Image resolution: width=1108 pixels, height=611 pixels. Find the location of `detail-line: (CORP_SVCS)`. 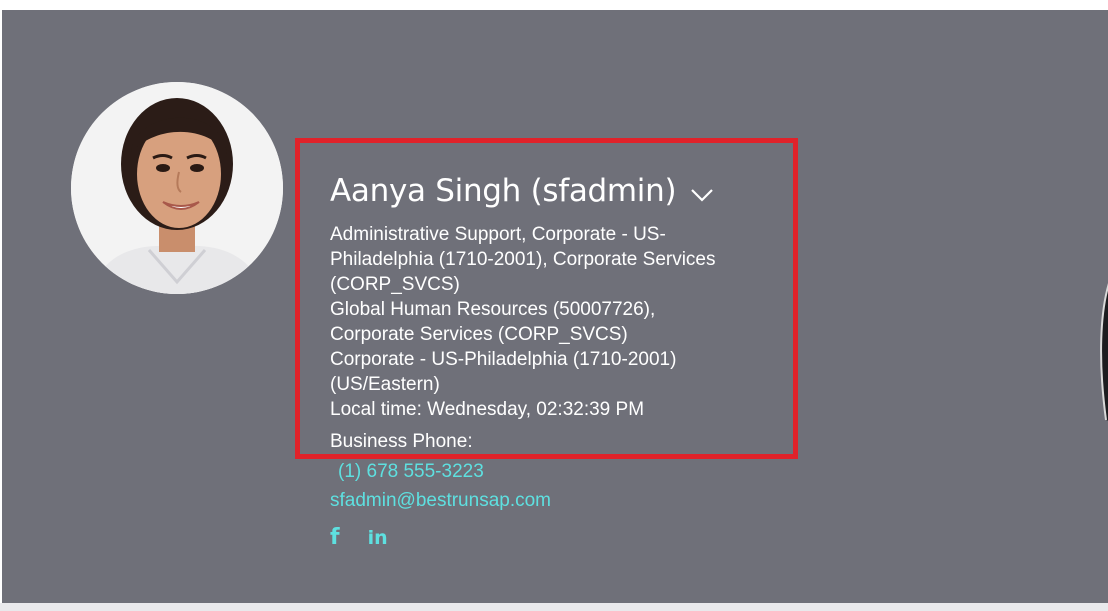

detail-line: (CORP_SVCS) is located at coordinates (395, 284).